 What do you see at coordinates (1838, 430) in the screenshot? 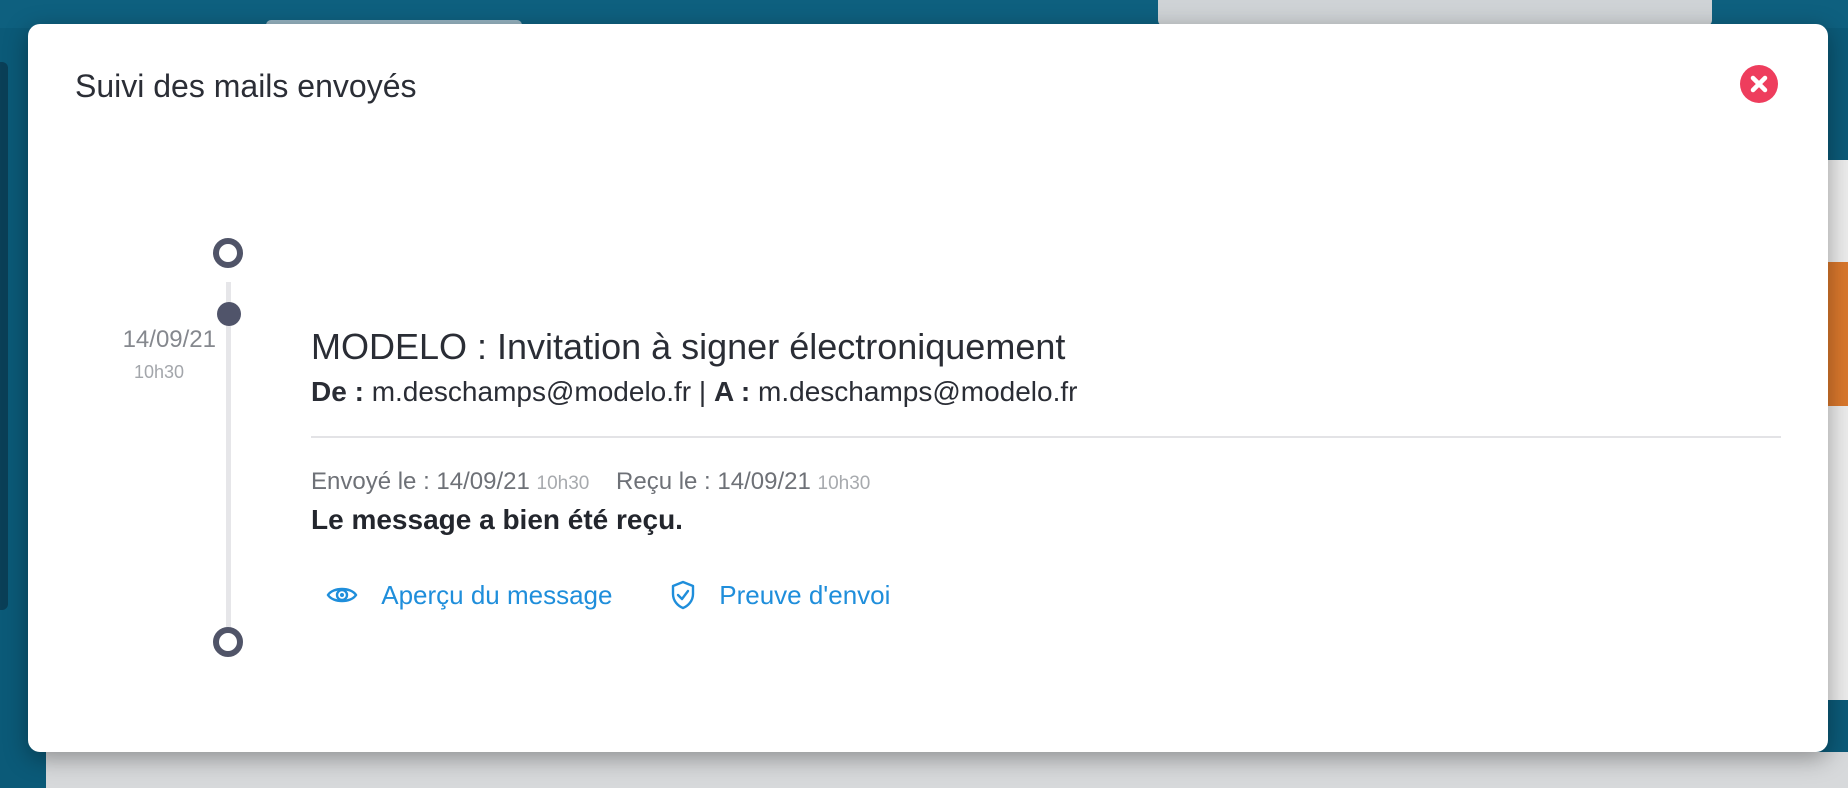
I see `background-right-panel` at bounding box center [1838, 430].